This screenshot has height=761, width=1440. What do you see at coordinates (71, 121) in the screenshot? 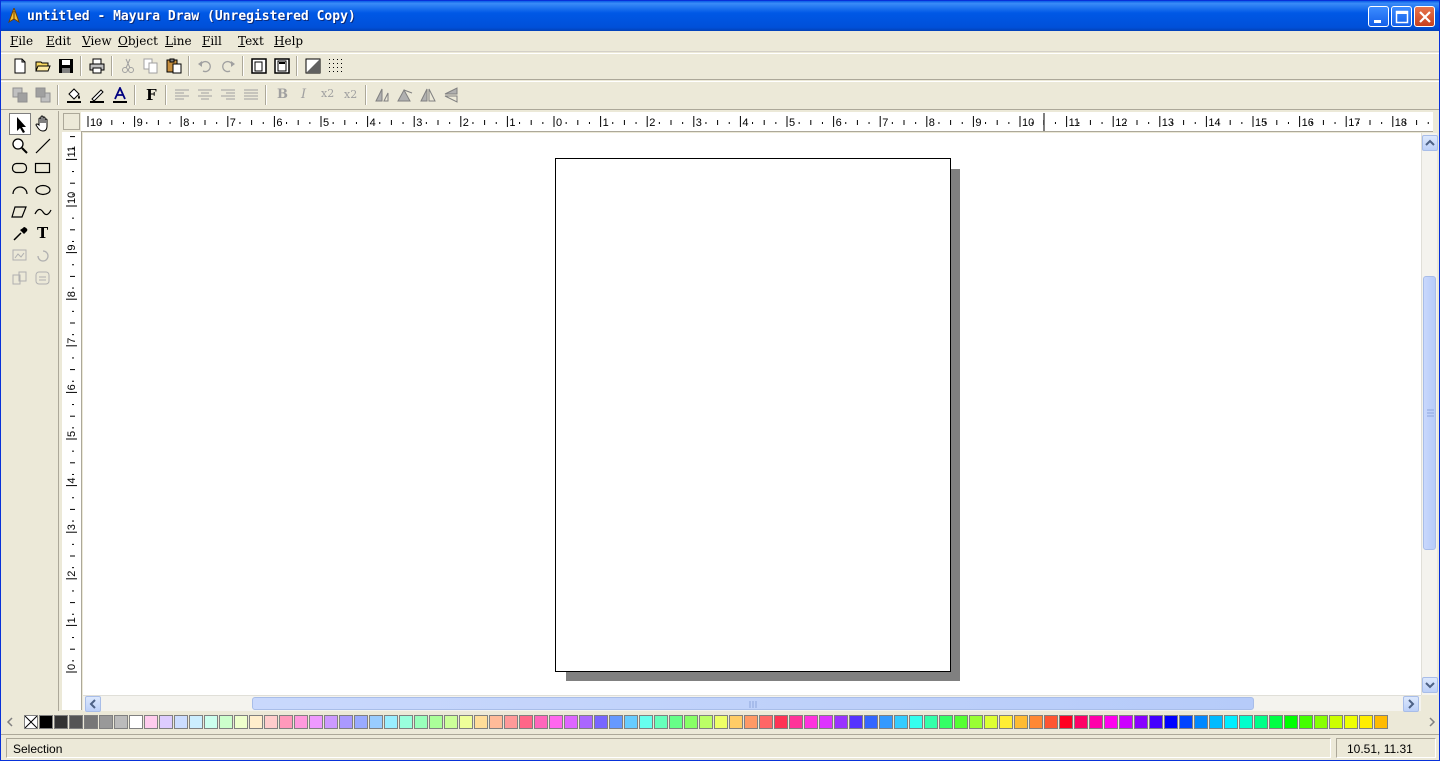
I see `ruler-corner` at bounding box center [71, 121].